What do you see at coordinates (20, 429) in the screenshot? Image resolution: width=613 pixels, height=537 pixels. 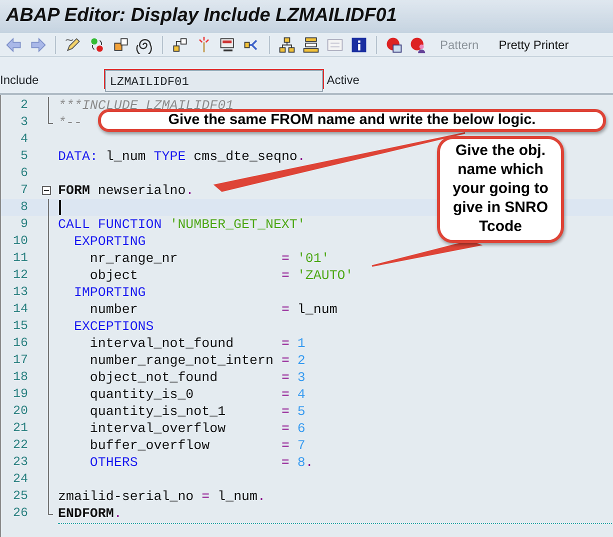 I see `line-number: 21` at bounding box center [20, 429].